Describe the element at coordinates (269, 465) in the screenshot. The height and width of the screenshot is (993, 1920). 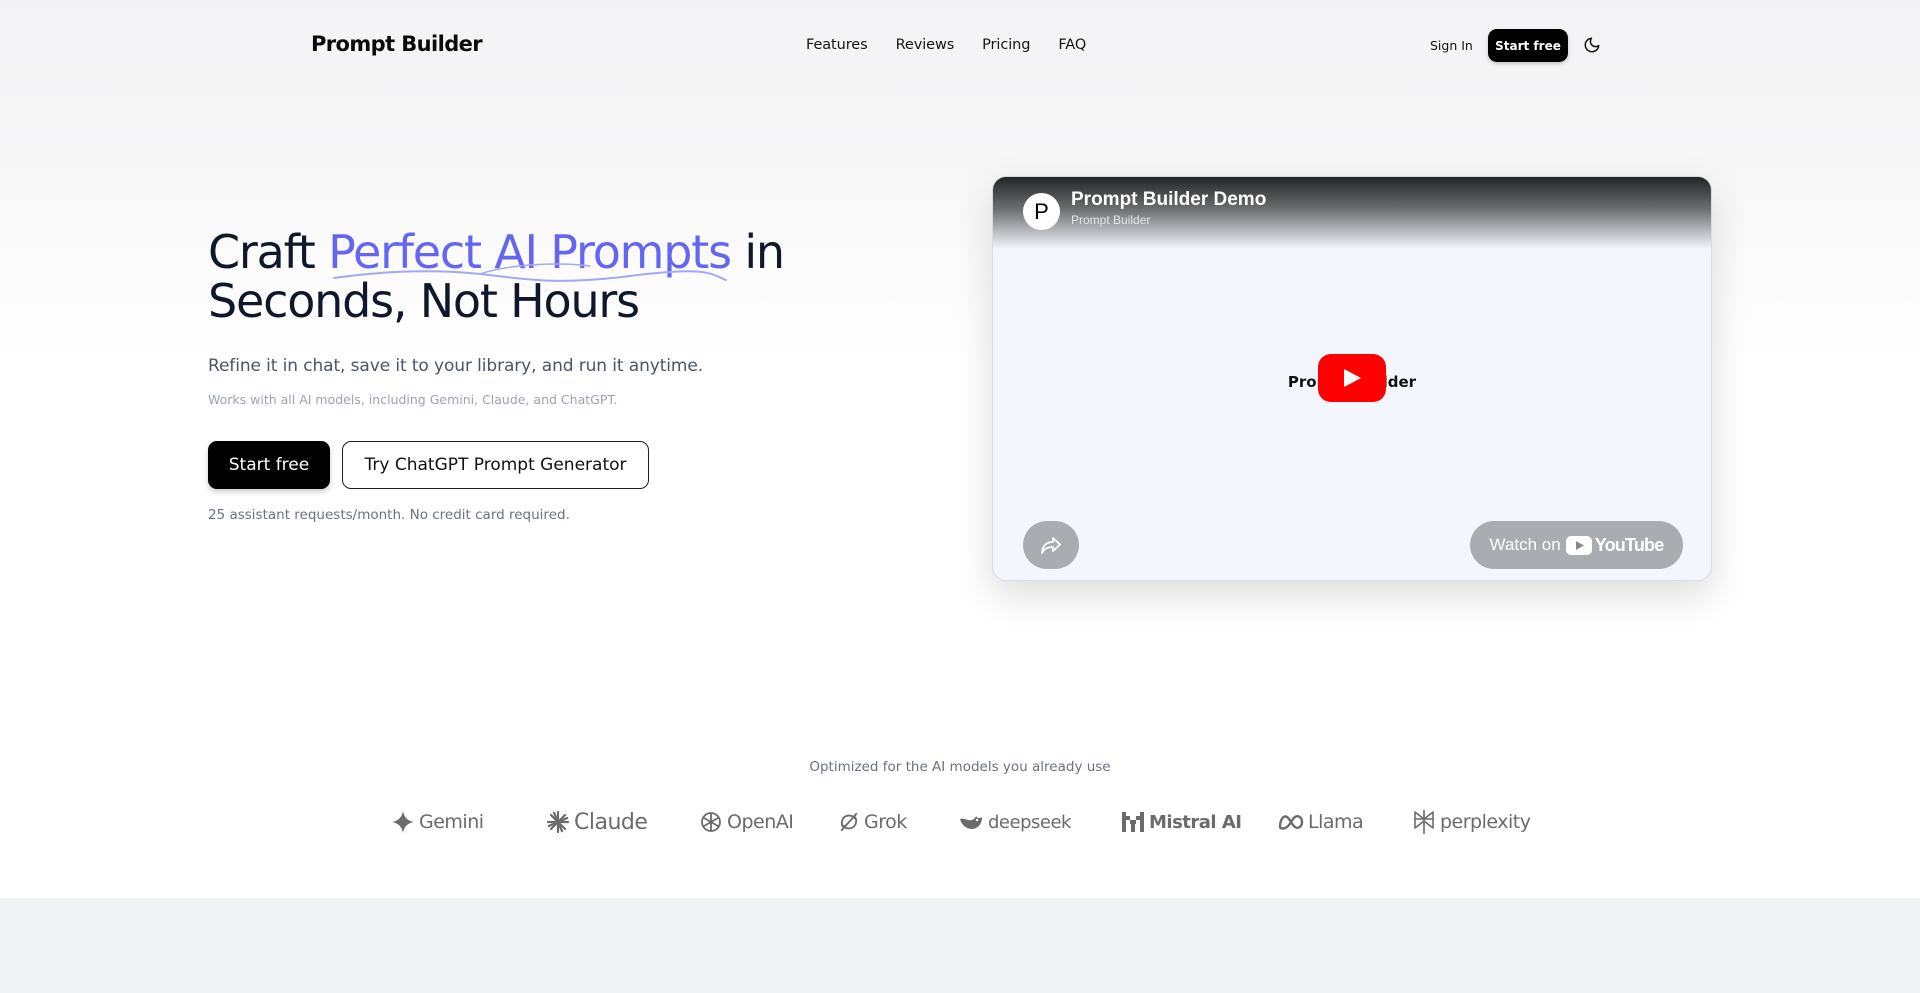
I see `hero-start-free-button: Start free` at that location.